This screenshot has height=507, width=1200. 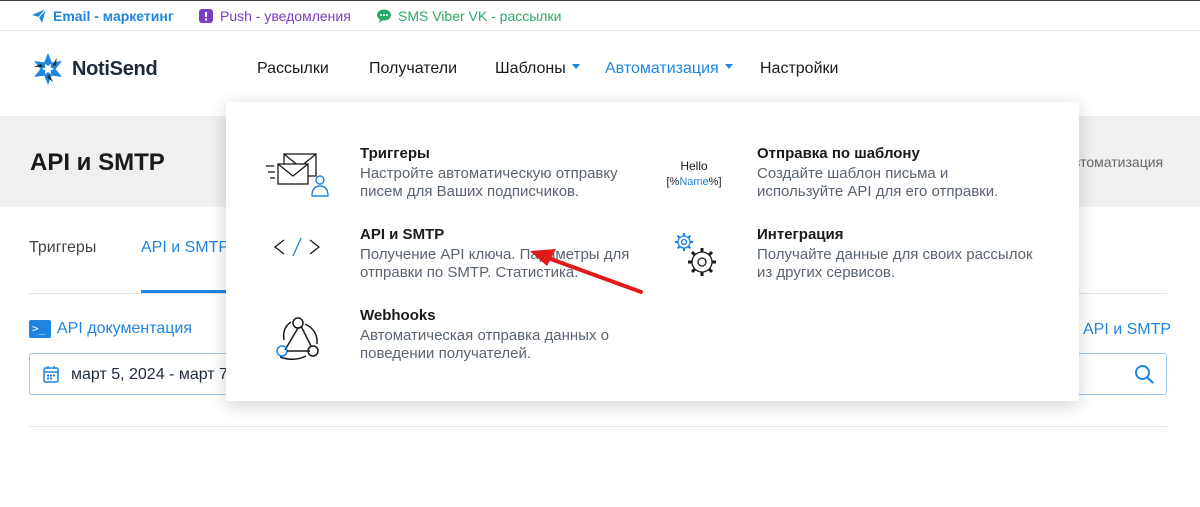 What do you see at coordinates (402, 234) in the screenshot?
I see `dropdown-item-title: API и SMTP` at bounding box center [402, 234].